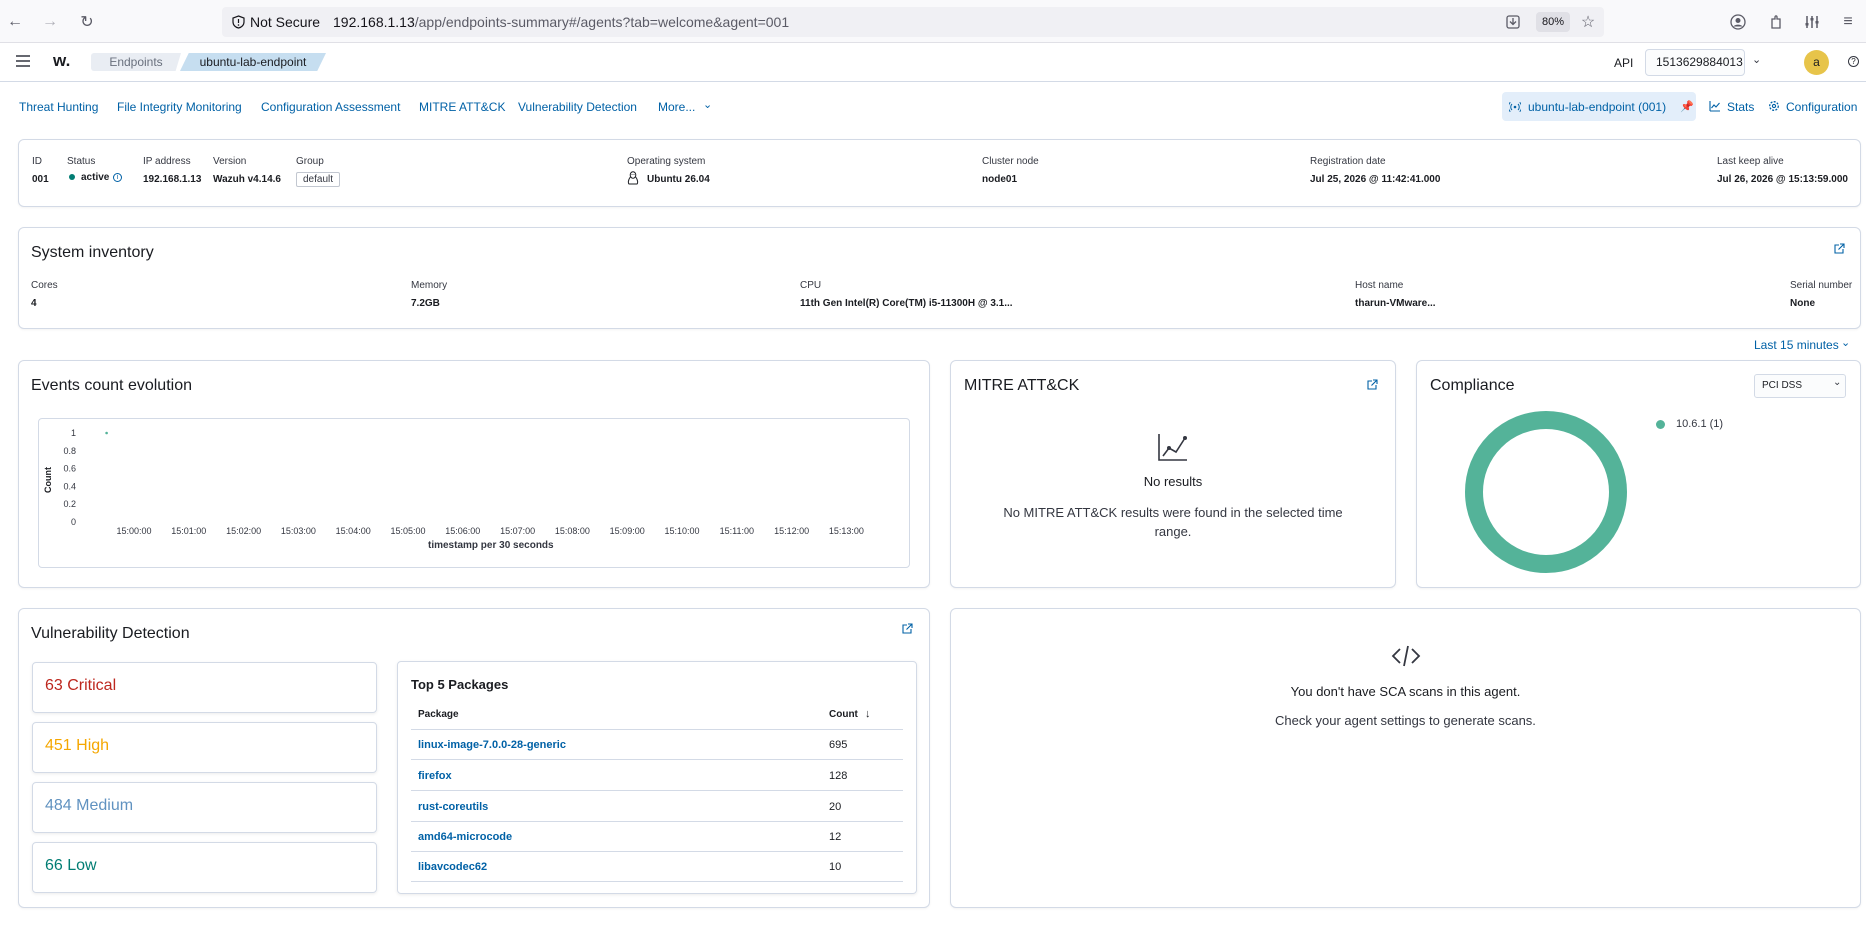 The width and height of the screenshot is (1866, 926). I want to click on registration-label: Registration date, so click(1348, 161).